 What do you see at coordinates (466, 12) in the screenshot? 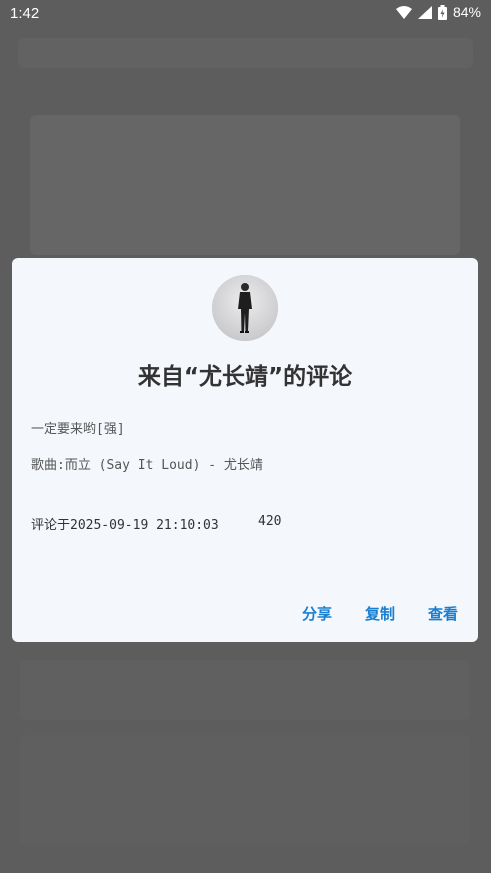
I see `battery-percent: 84%` at bounding box center [466, 12].